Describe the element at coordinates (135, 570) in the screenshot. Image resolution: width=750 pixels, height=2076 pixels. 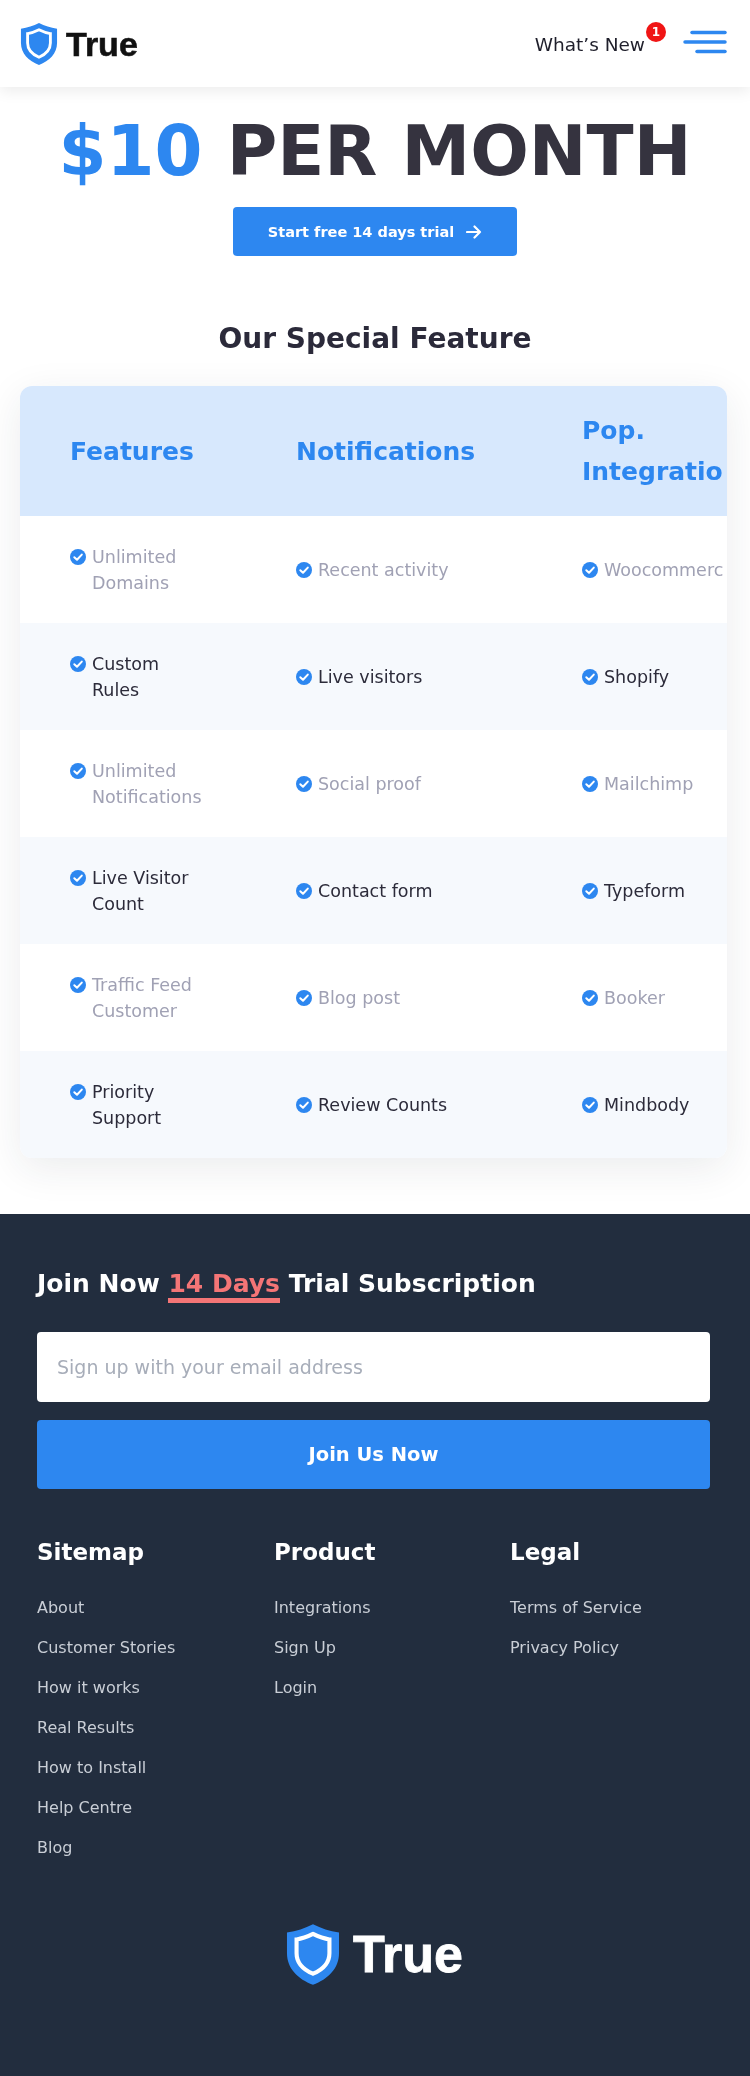
I see `feature-label: Unlimited Domains` at that location.